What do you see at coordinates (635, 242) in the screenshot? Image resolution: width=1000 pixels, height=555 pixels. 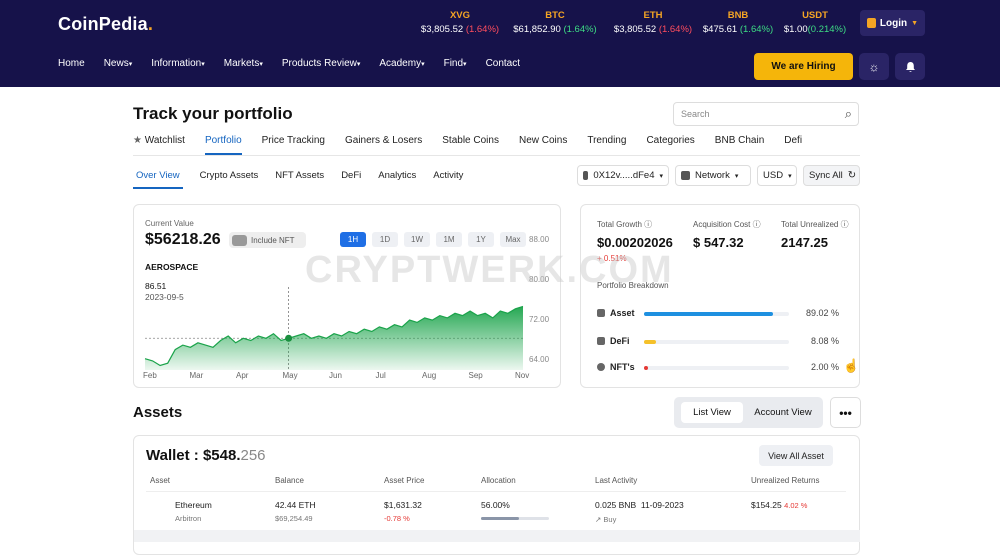 I see `total-growth-value: $0.00202026` at bounding box center [635, 242].